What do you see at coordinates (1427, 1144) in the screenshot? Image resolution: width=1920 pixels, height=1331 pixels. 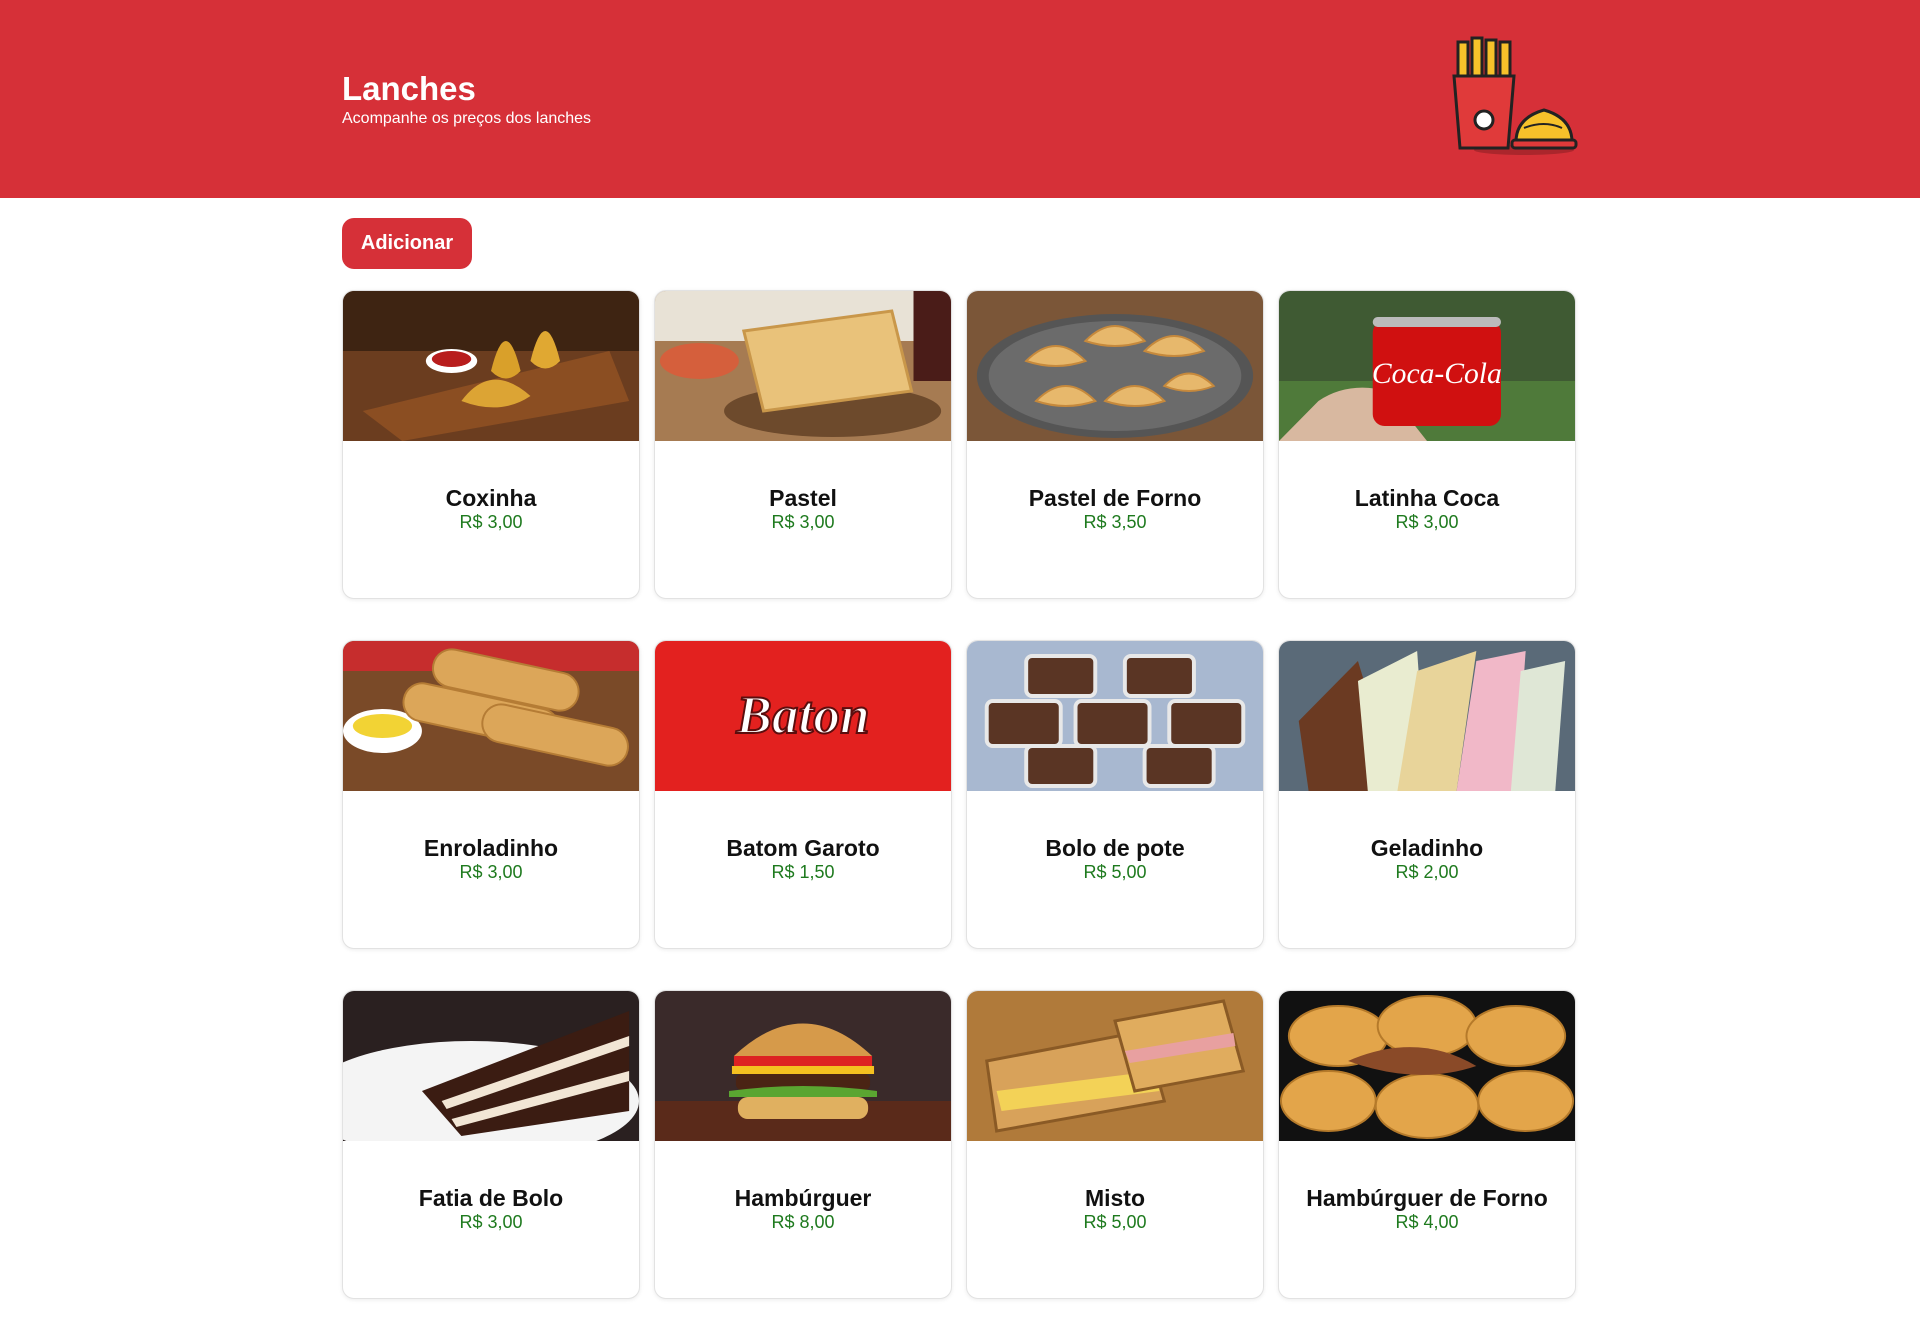 I see `product-card: Hambúrguer de Forno R$ 4,00` at bounding box center [1427, 1144].